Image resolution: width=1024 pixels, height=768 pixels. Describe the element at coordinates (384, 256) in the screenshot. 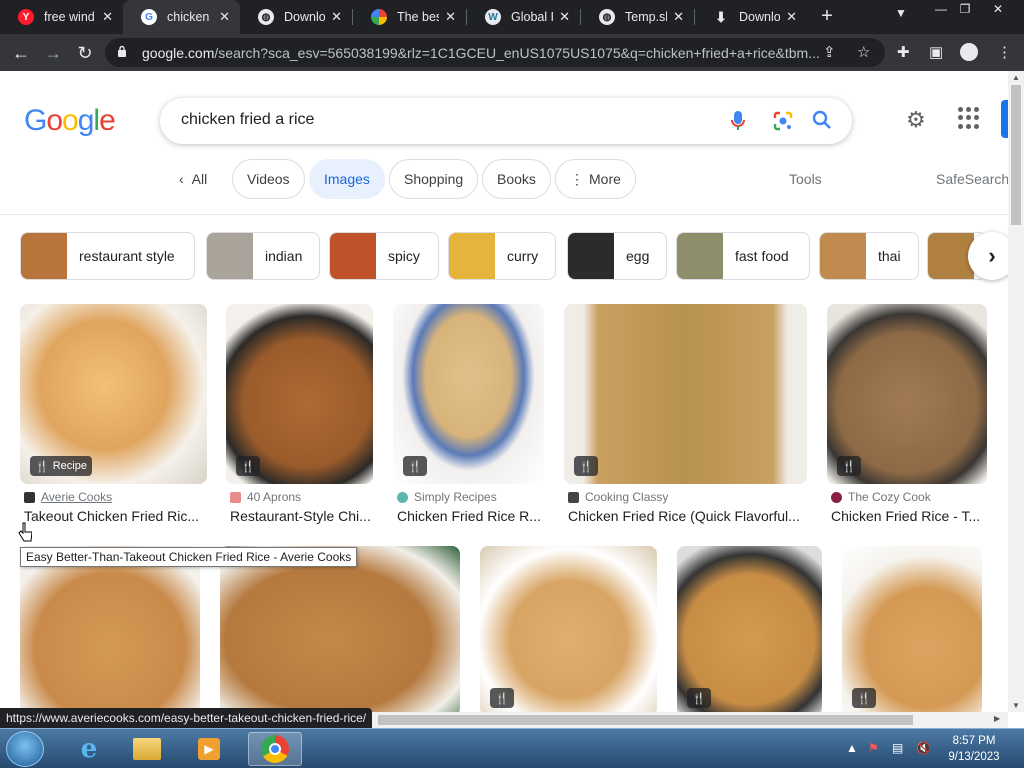

I see `refinement-chip: spicy` at that location.